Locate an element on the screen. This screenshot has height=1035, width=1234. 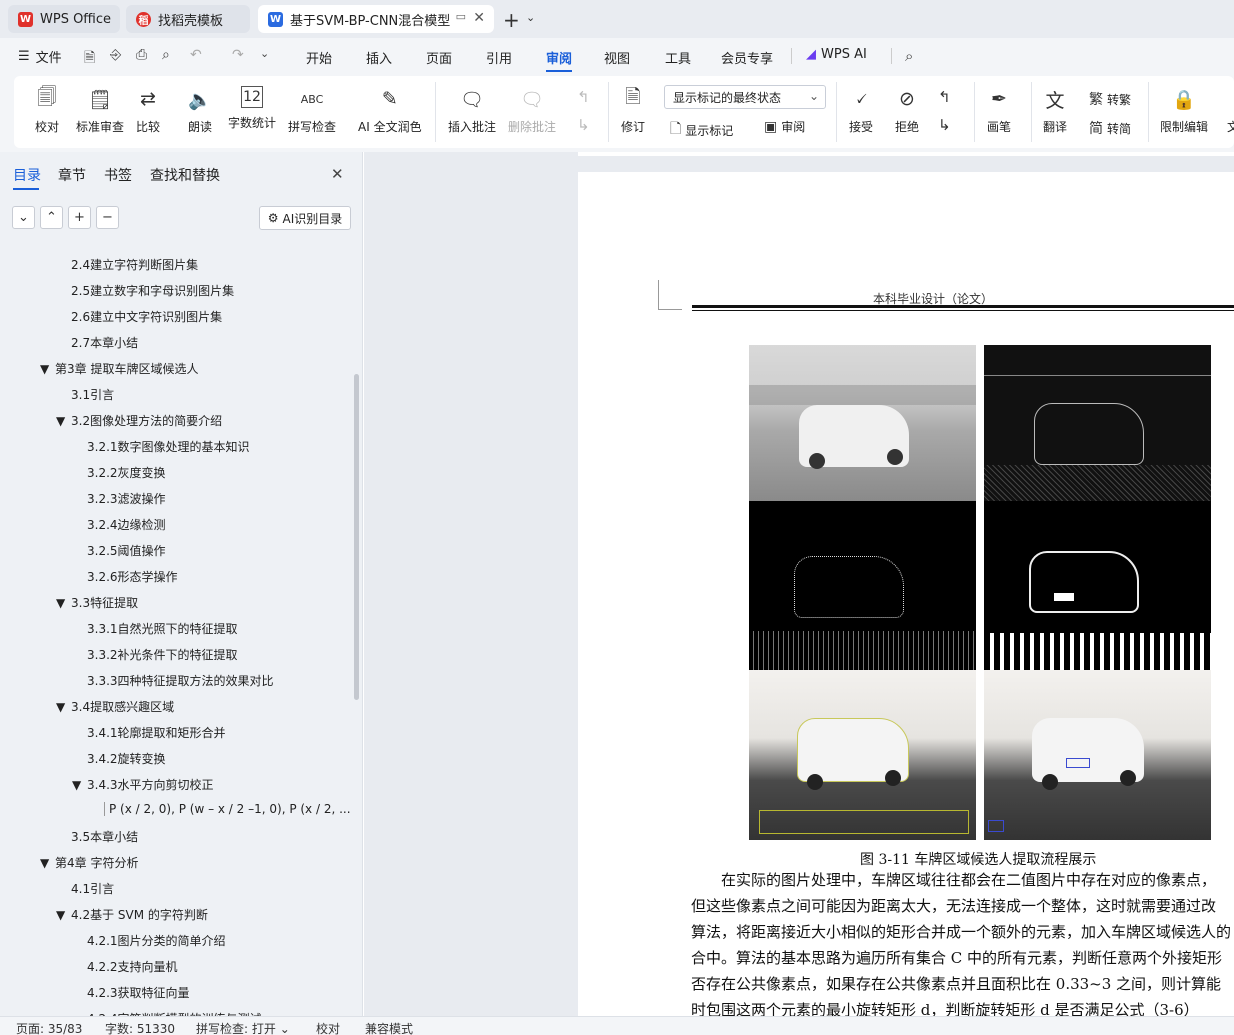
monitor-icon: ▭ is located at coordinates (461, 16).